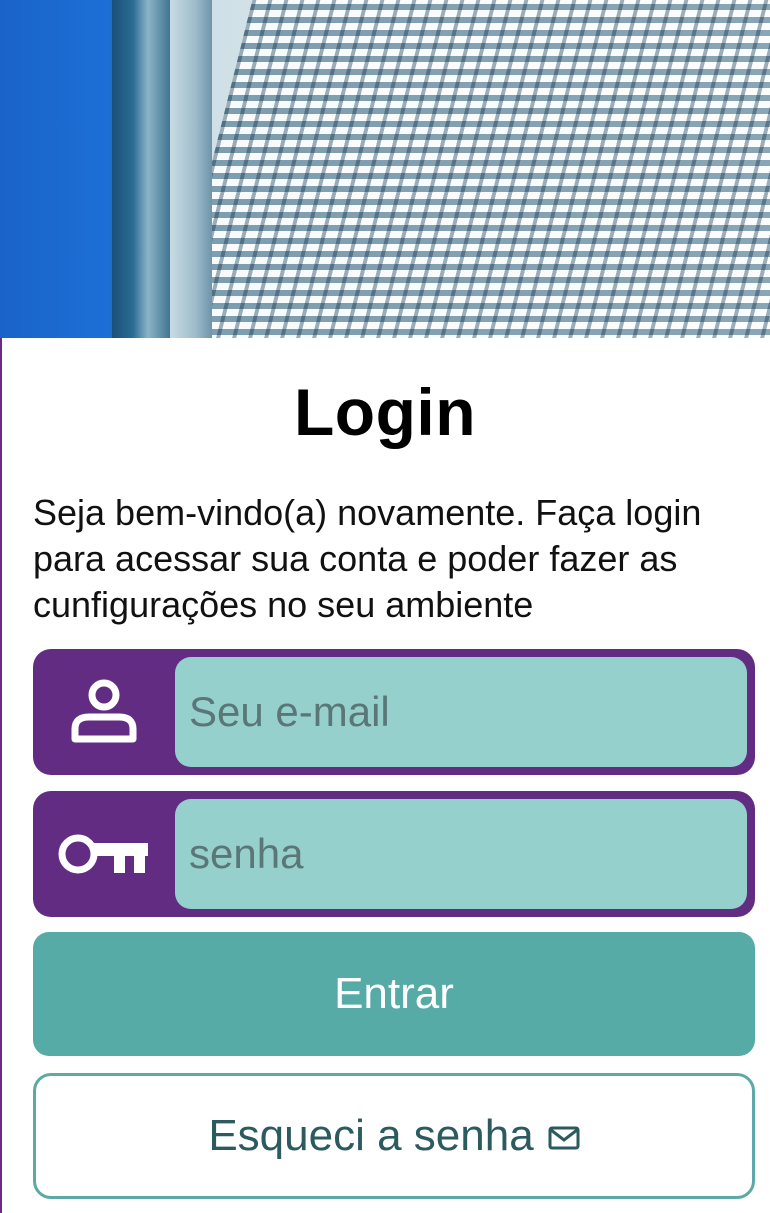 This screenshot has width=770, height=1213. Describe the element at coordinates (104, 854) in the screenshot. I see `key-icon` at that location.